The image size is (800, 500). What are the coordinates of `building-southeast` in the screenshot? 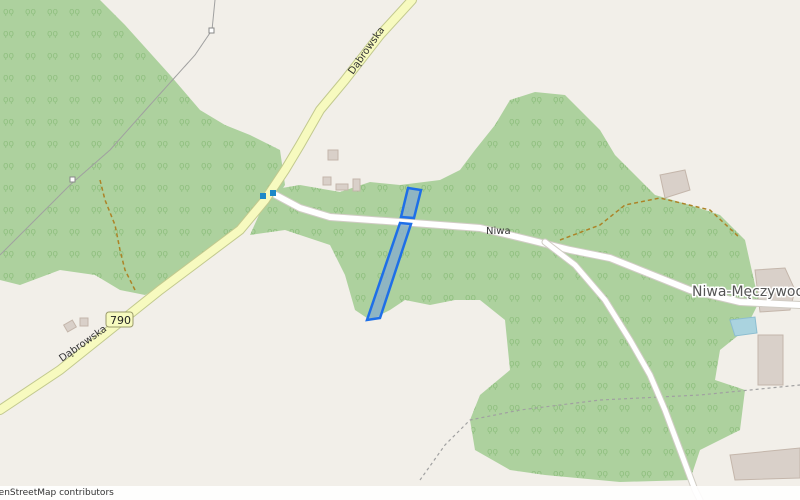 It's located at (764, 464).